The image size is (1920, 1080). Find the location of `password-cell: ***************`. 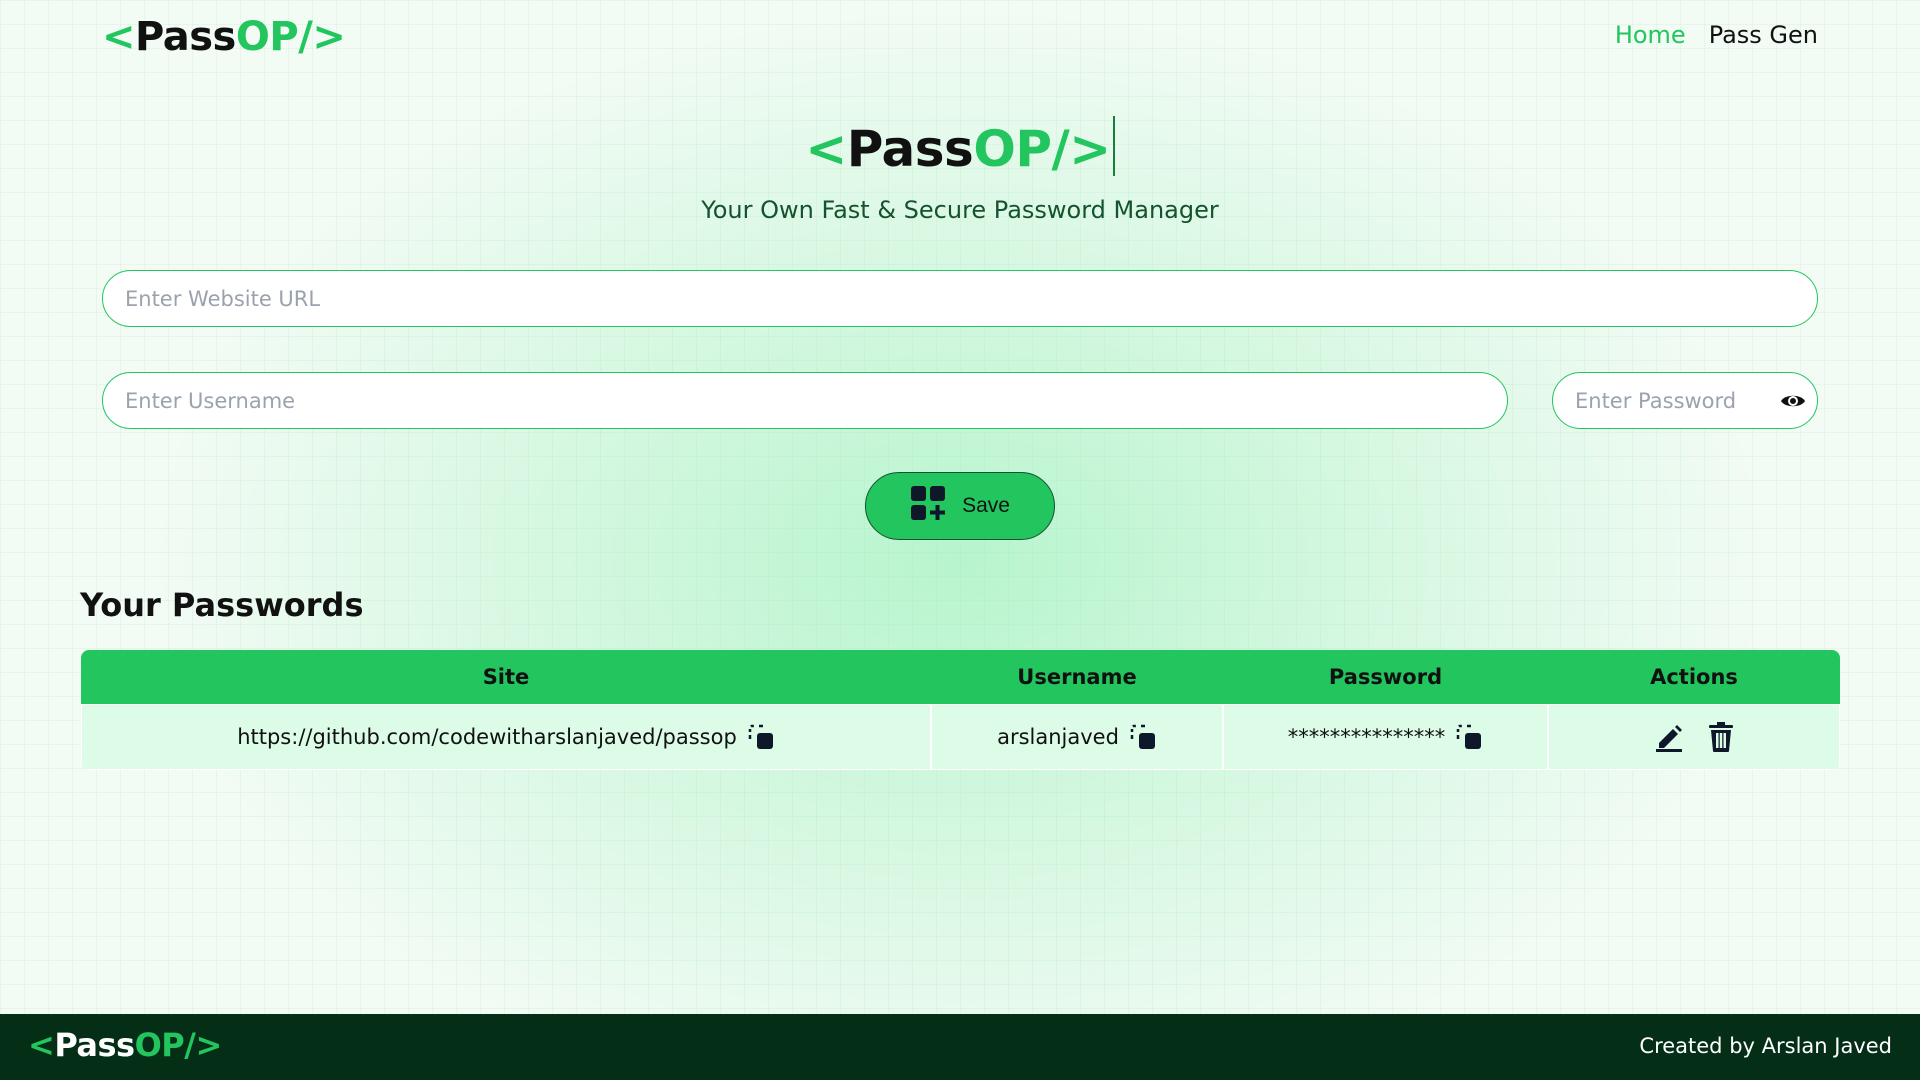

password-cell: *************** is located at coordinates (1385, 737).